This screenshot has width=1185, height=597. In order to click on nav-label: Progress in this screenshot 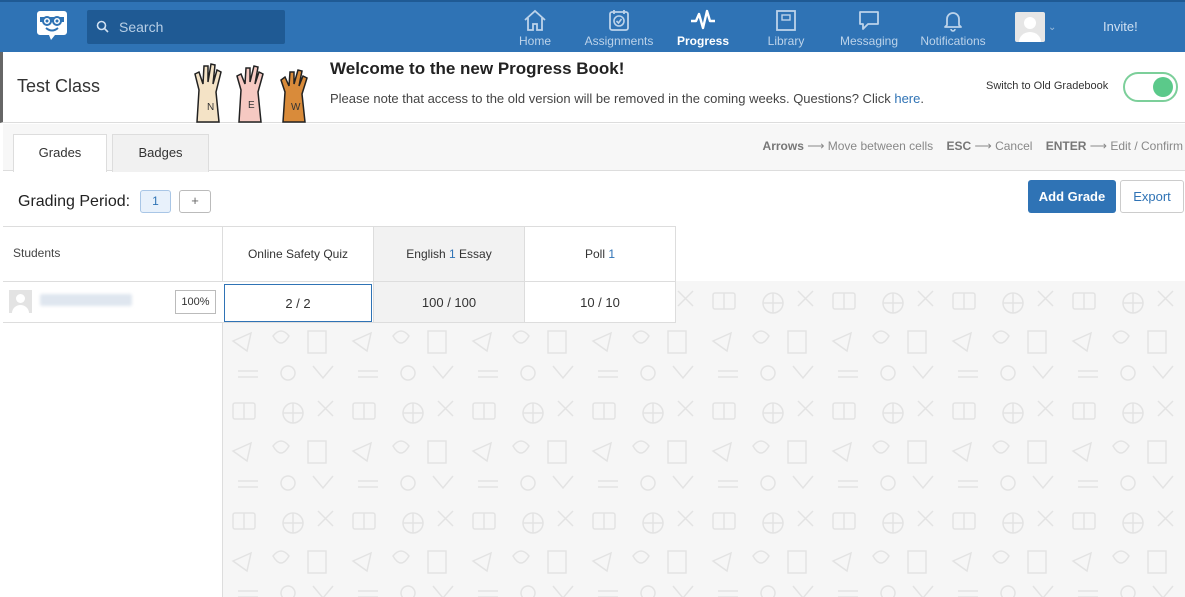, I will do `click(703, 41)`.